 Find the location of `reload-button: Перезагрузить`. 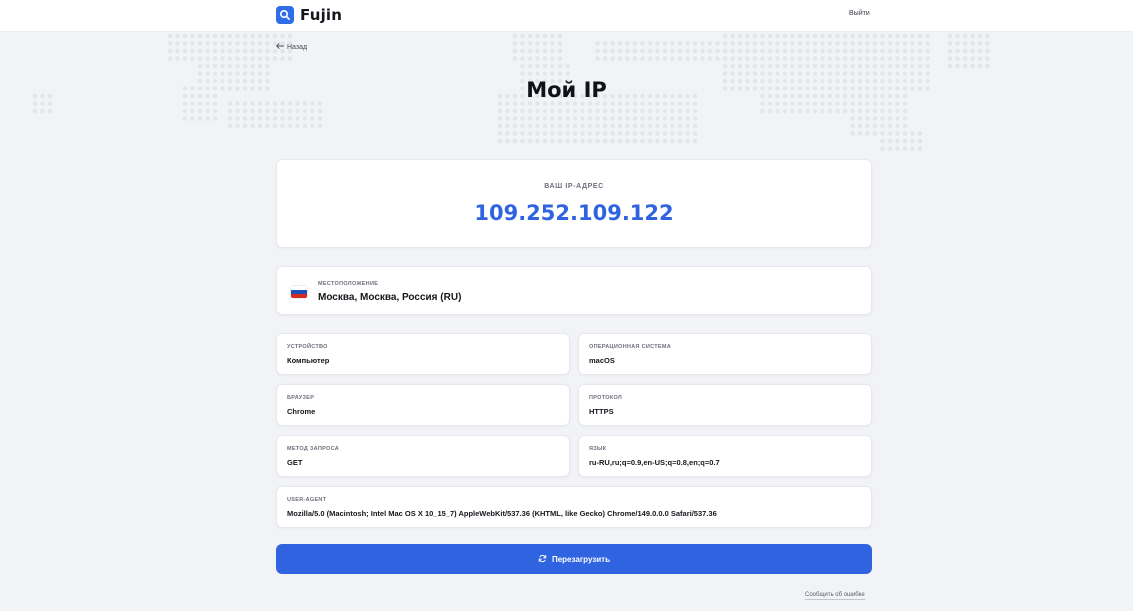

reload-button: Перезагрузить is located at coordinates (574, 559).